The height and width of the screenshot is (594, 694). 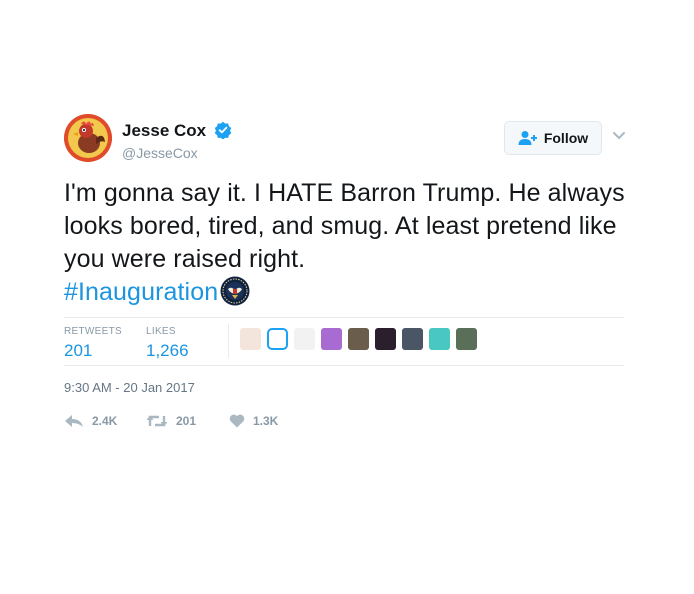 I want to click on likes-label: LIKES, so click(x=161, y=331).